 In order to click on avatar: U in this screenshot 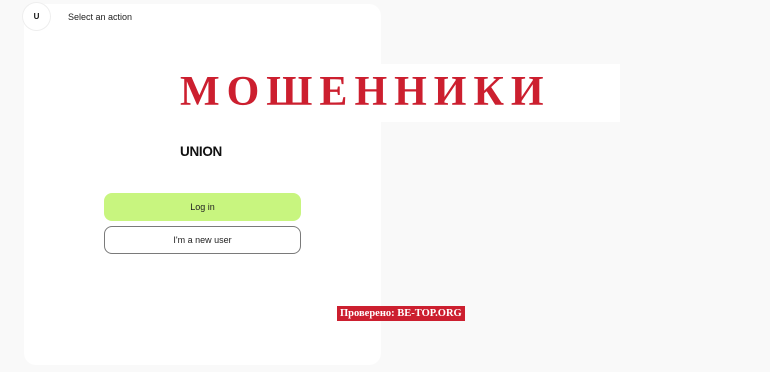, I will do `click(36, 16)`.